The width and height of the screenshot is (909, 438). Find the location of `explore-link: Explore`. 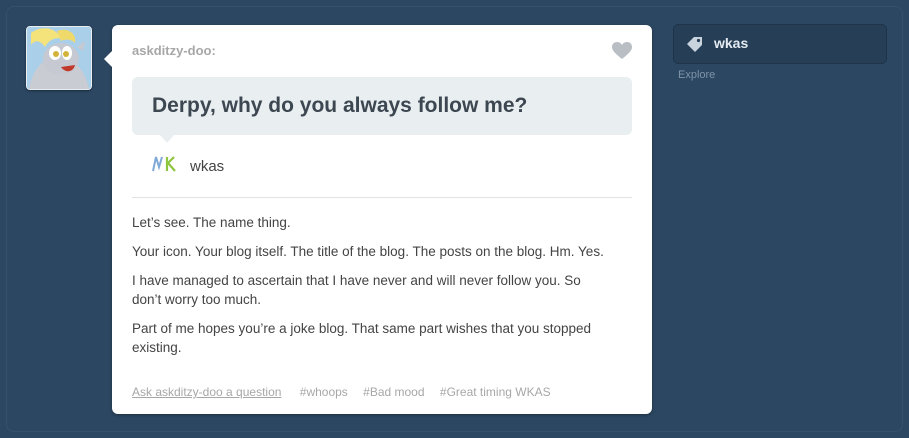

explore-link: Explore is located at coordinates (696, 75).